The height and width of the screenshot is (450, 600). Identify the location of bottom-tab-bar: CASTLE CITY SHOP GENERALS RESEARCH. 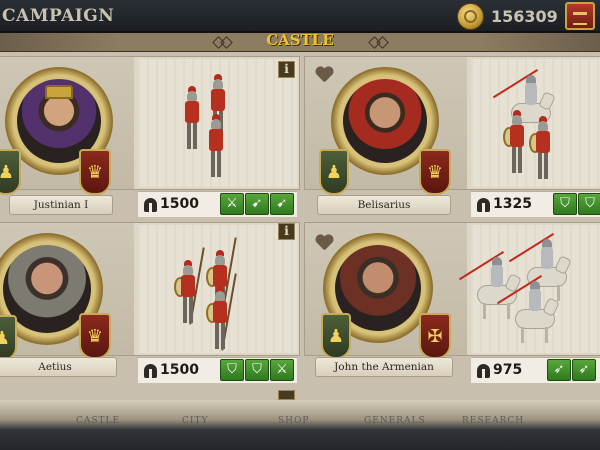
(300, 423).